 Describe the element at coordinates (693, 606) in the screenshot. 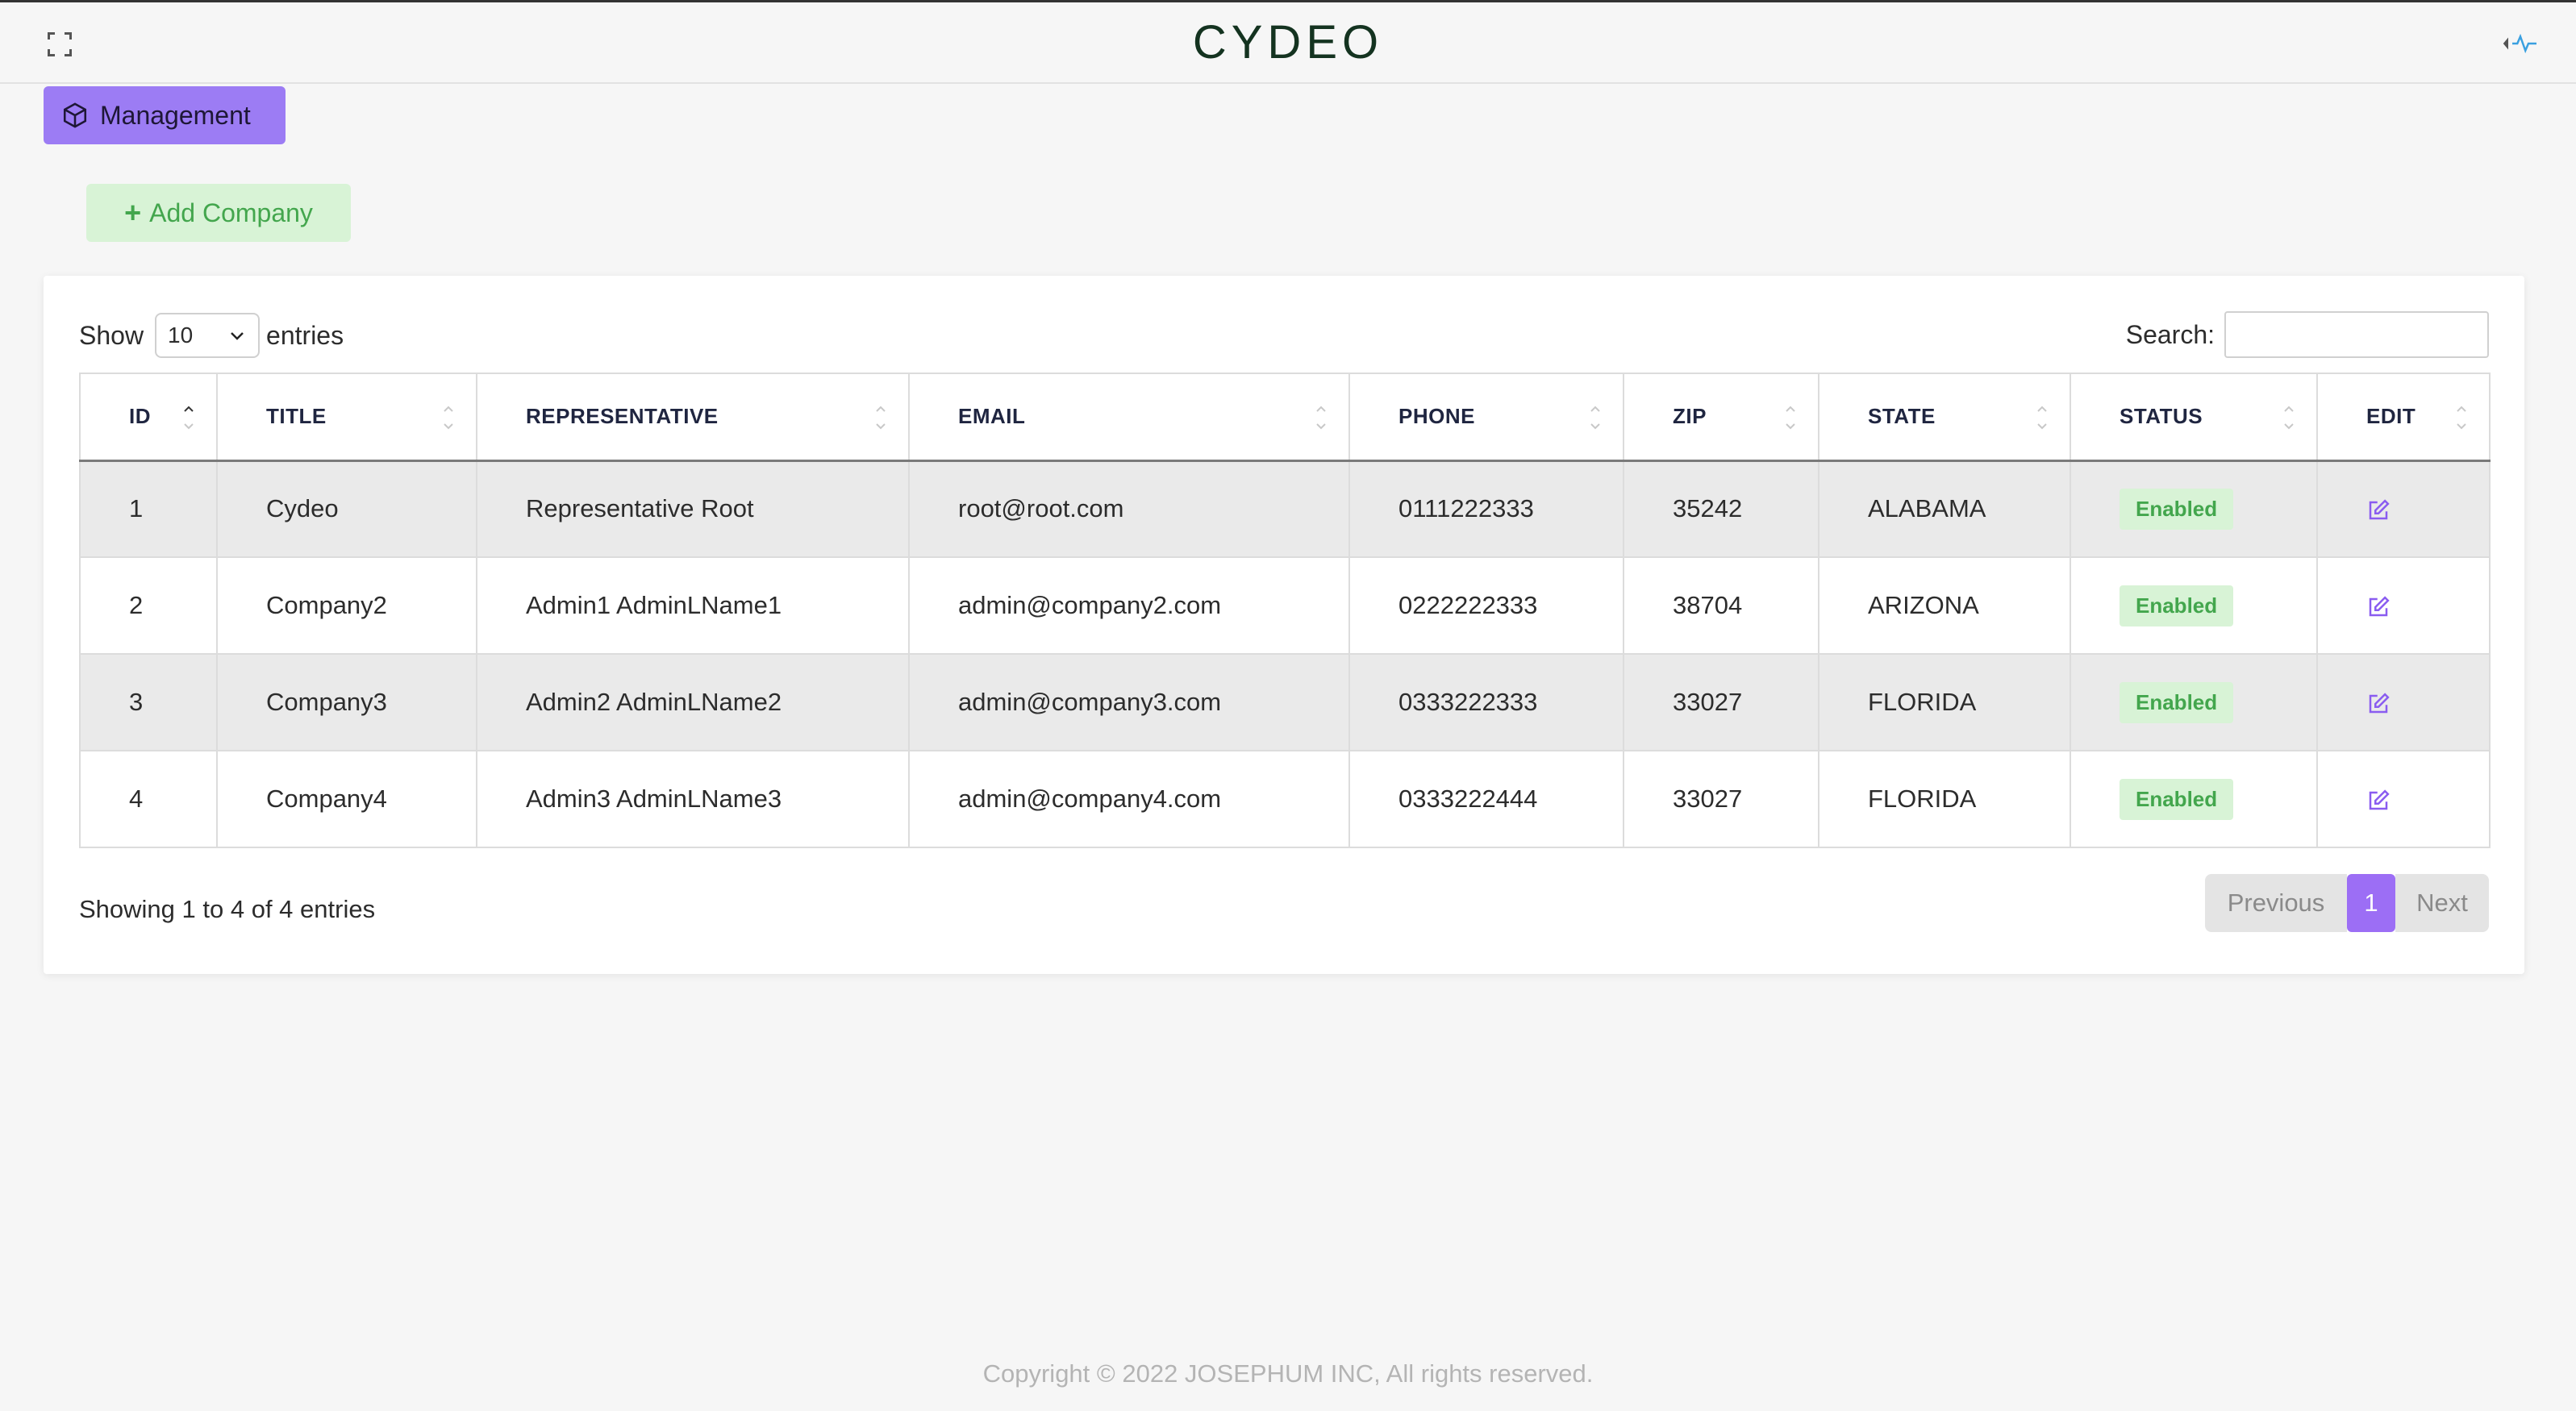

I see `cell-representative: Admin1 AdminLName1` at that location.